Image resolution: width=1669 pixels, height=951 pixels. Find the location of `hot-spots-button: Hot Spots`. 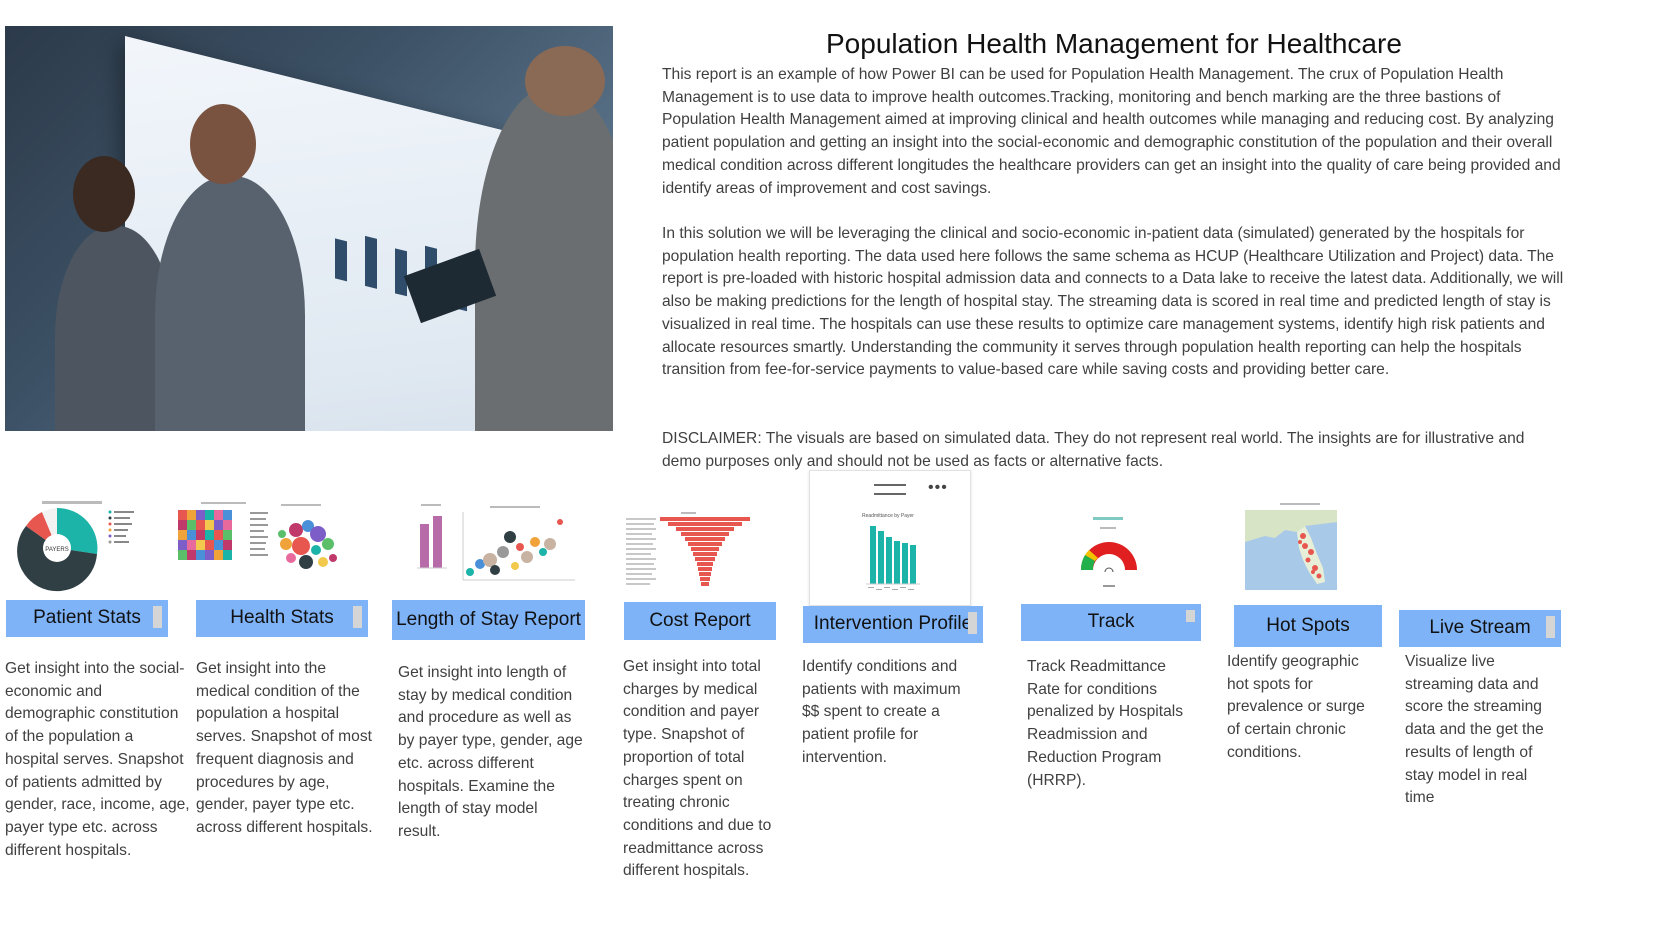

hot-spots-button: Hot Spots is located at coordinates (1308, 626).